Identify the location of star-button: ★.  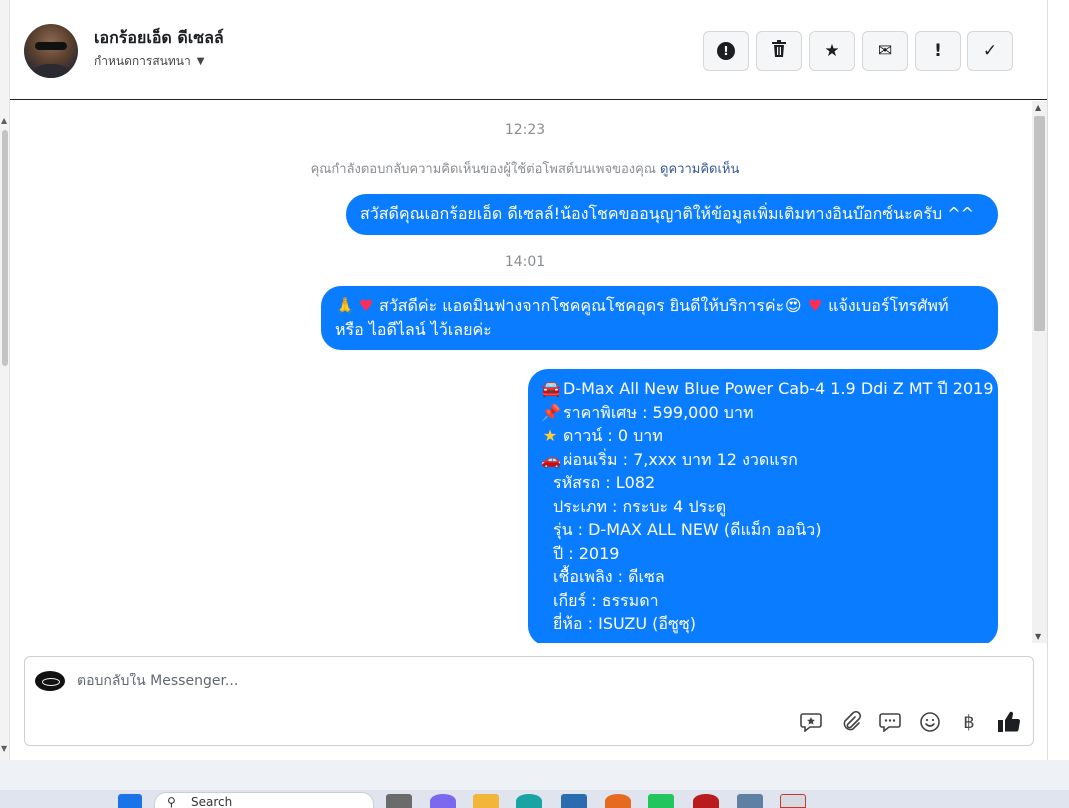
(832, 51).